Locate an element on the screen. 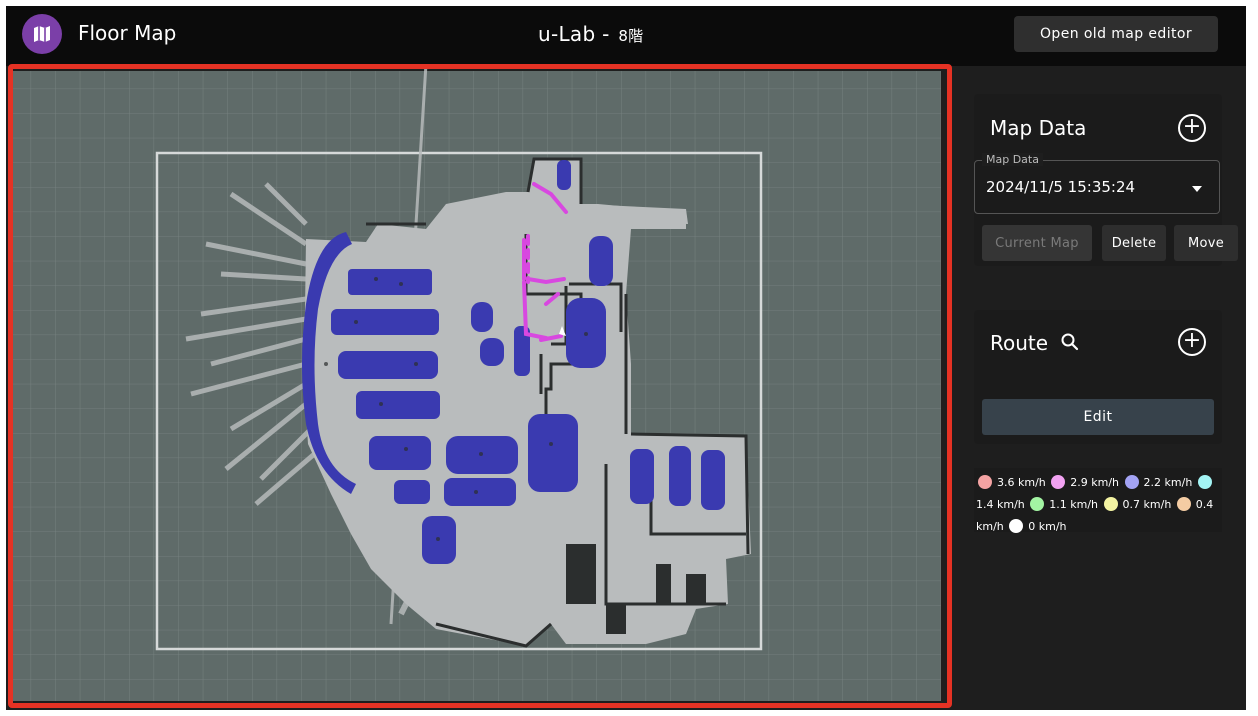 This screenshot has height=716, width=1258. route-title: Route is located at coordinates (1019, 343).